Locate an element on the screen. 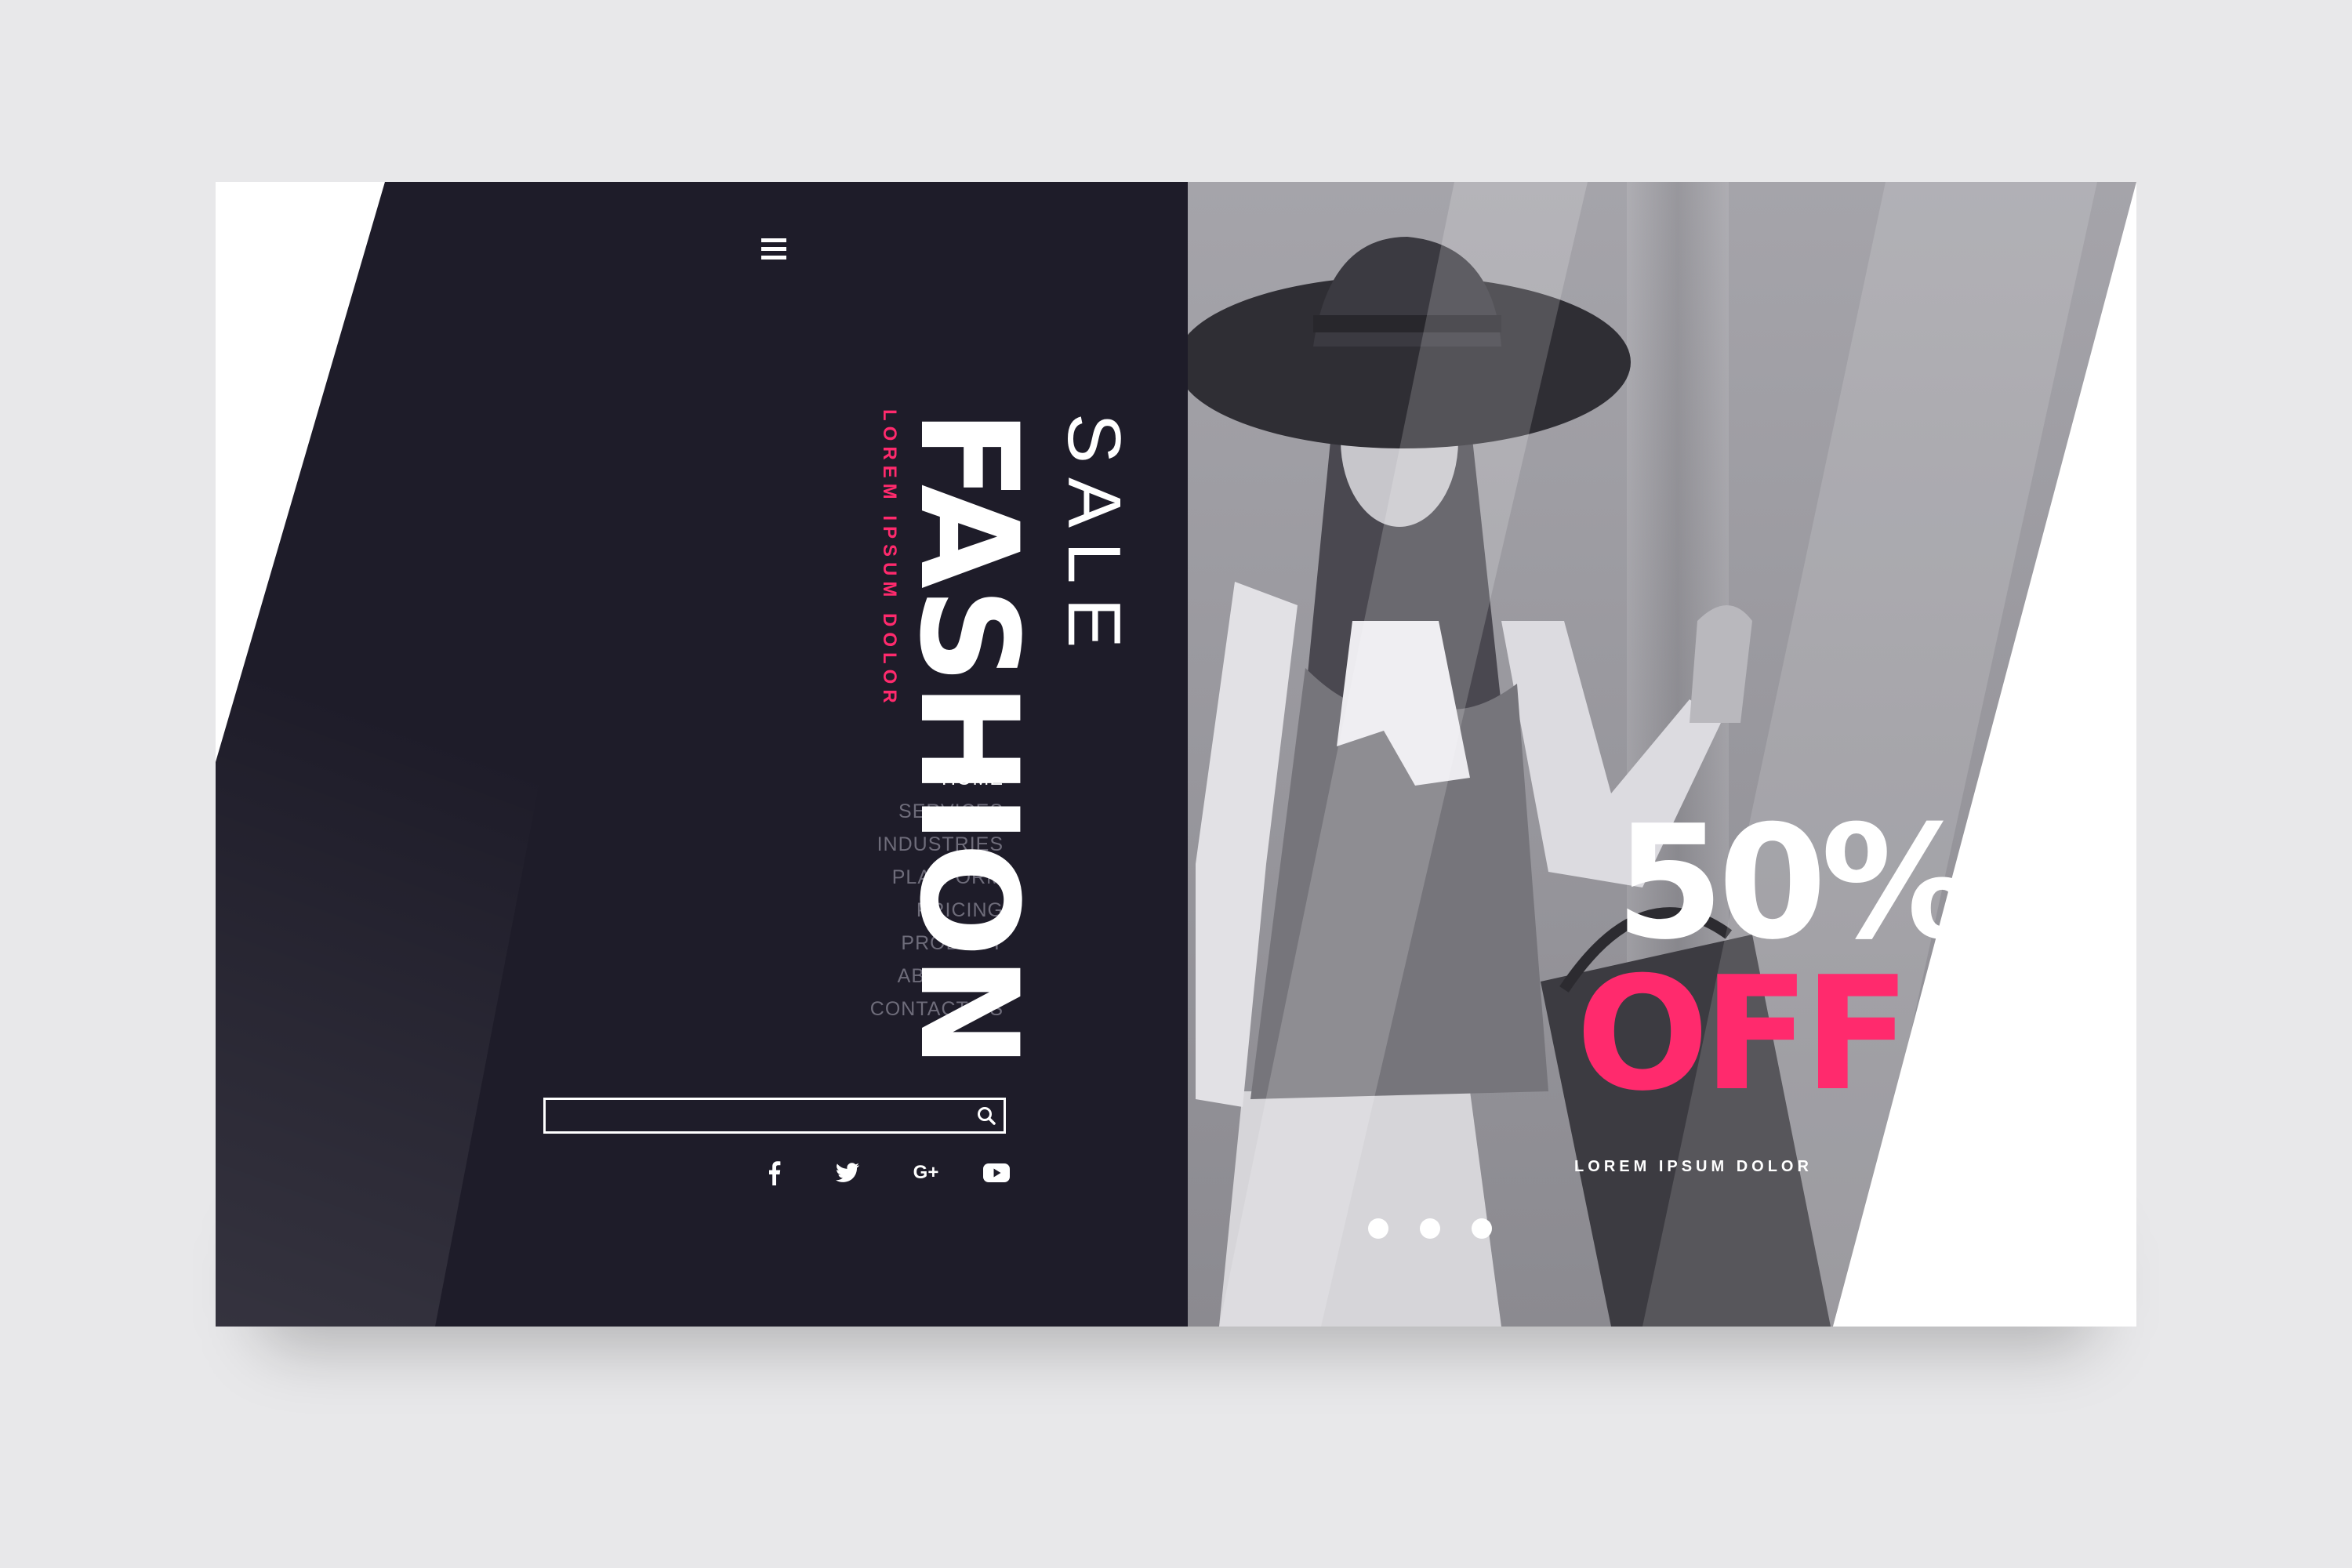 The image size is (2352, 1568). facebook-link is located at coordinates (774, 1173).